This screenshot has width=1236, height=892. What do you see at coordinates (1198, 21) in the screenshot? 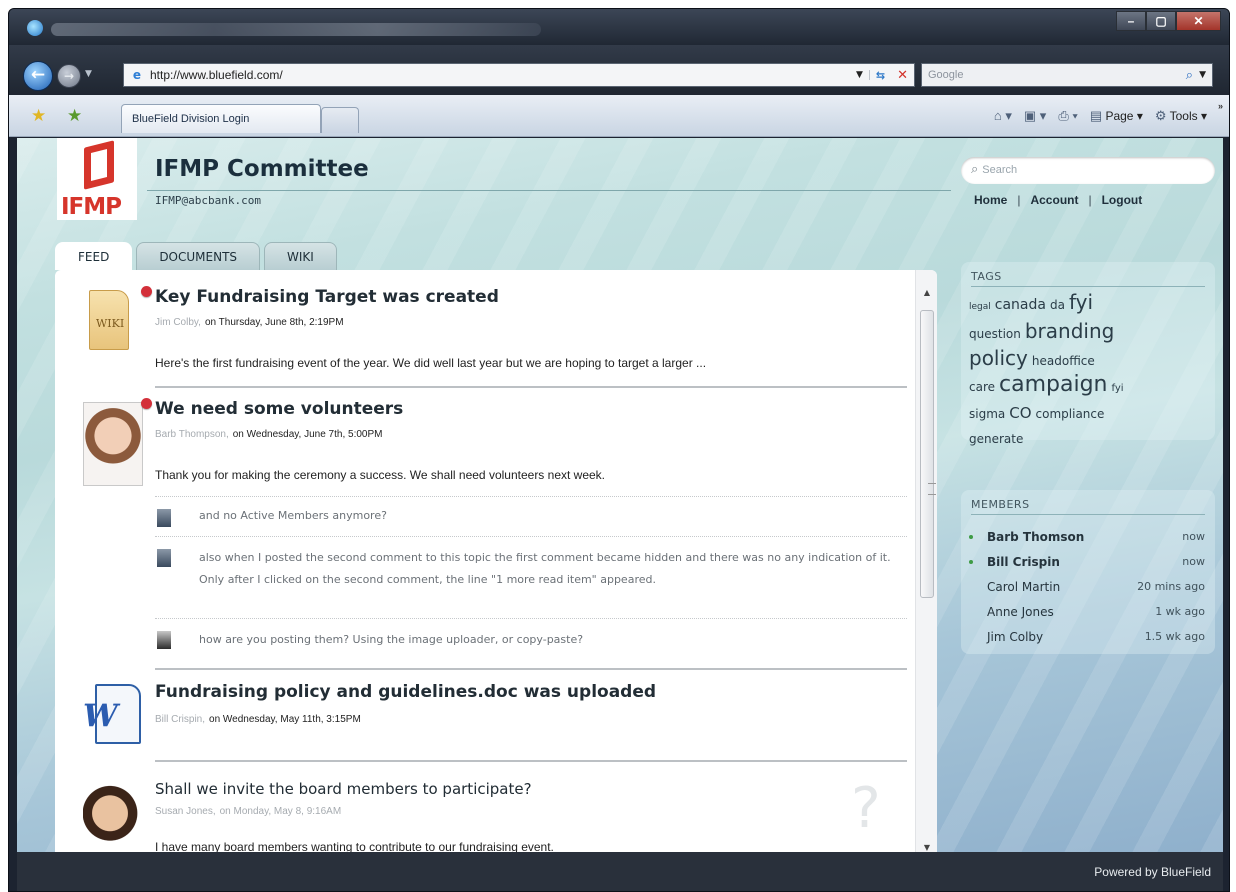
I see `close-button: ✕` at bounding box center [1198, 21].